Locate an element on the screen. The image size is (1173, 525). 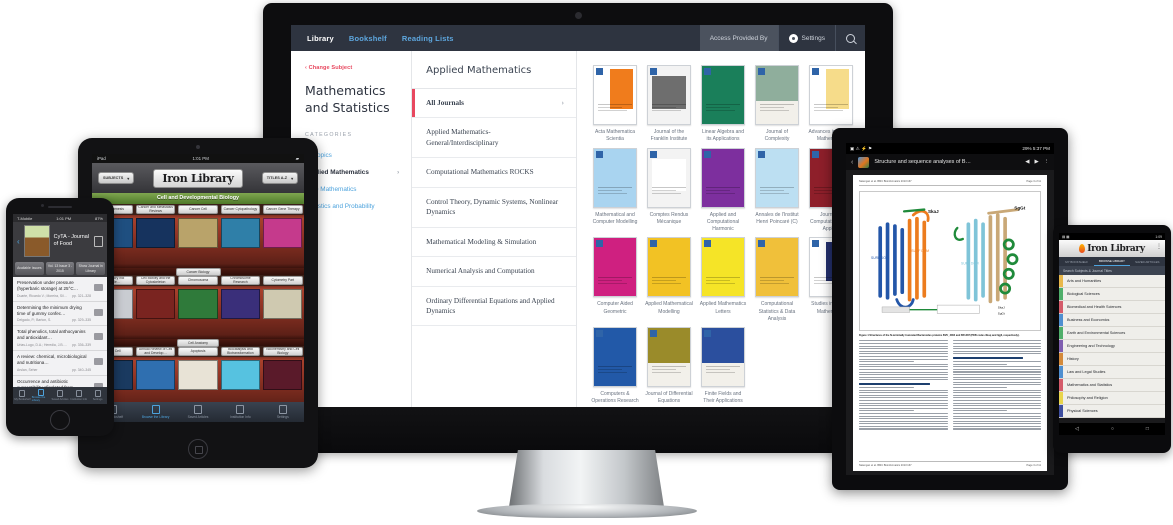
journal-category-row: Numerical Analysis and Computation is located at coordinates (494, 272).